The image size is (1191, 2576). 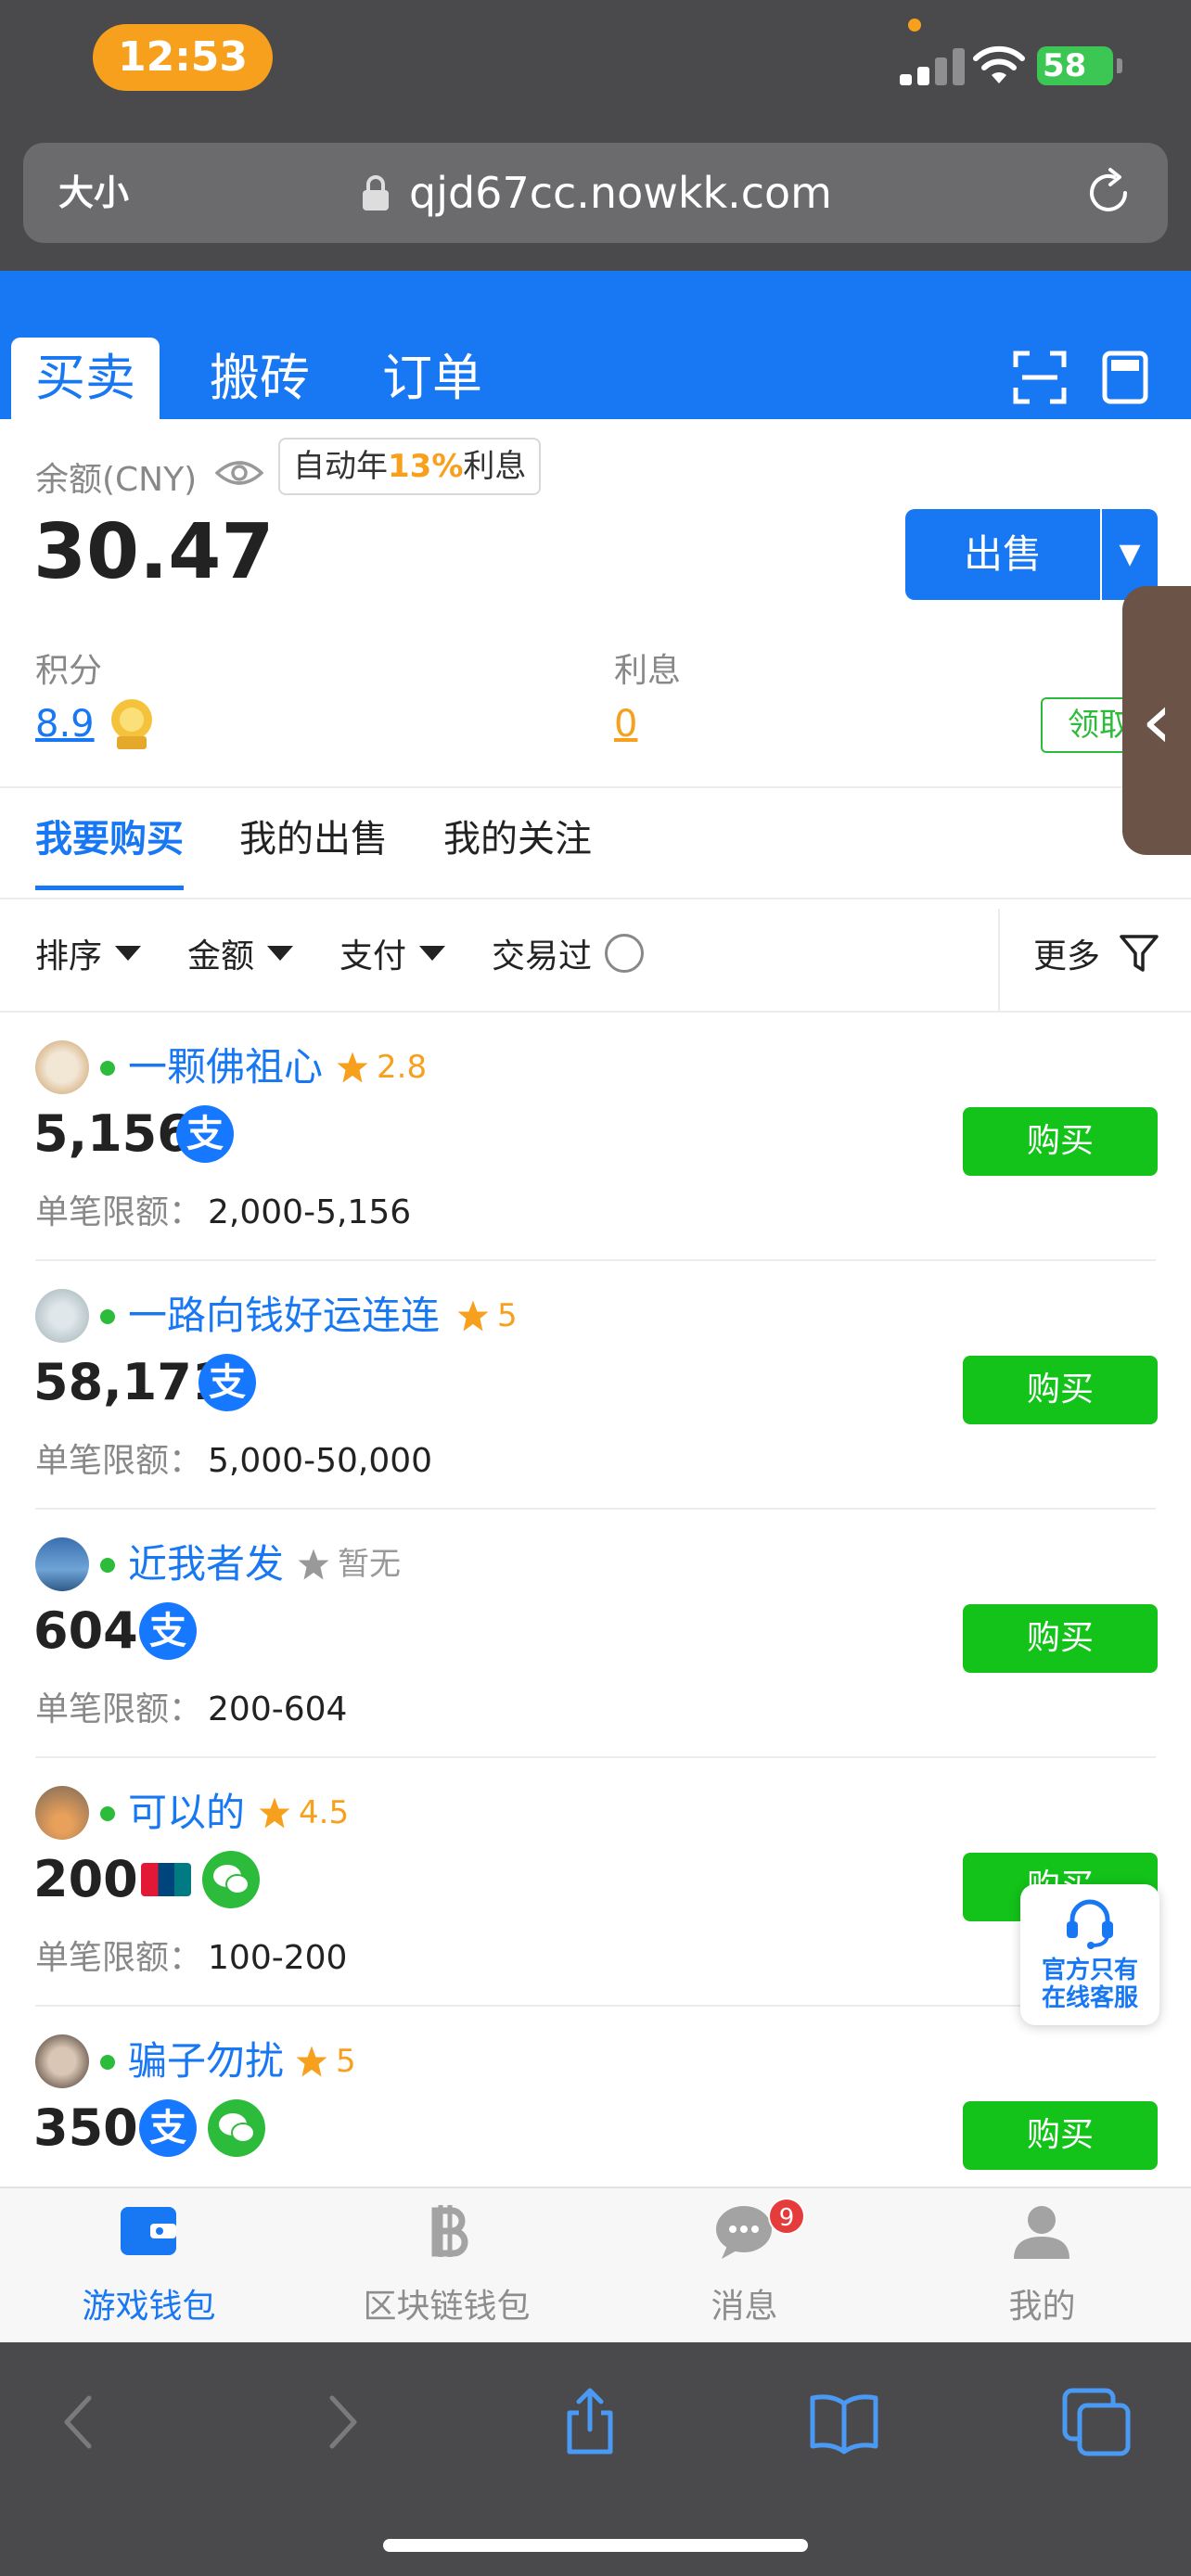 I want to click on balance-value: 30.47, so click(x=154, y=552).